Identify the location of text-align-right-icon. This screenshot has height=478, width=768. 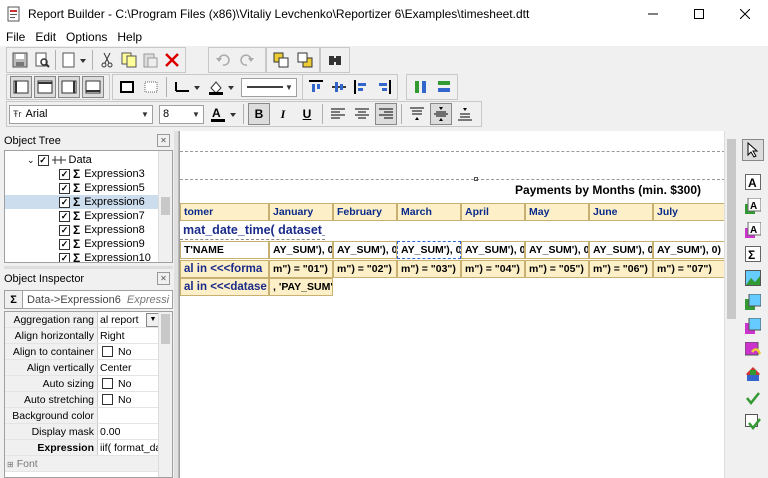
(386, 114).